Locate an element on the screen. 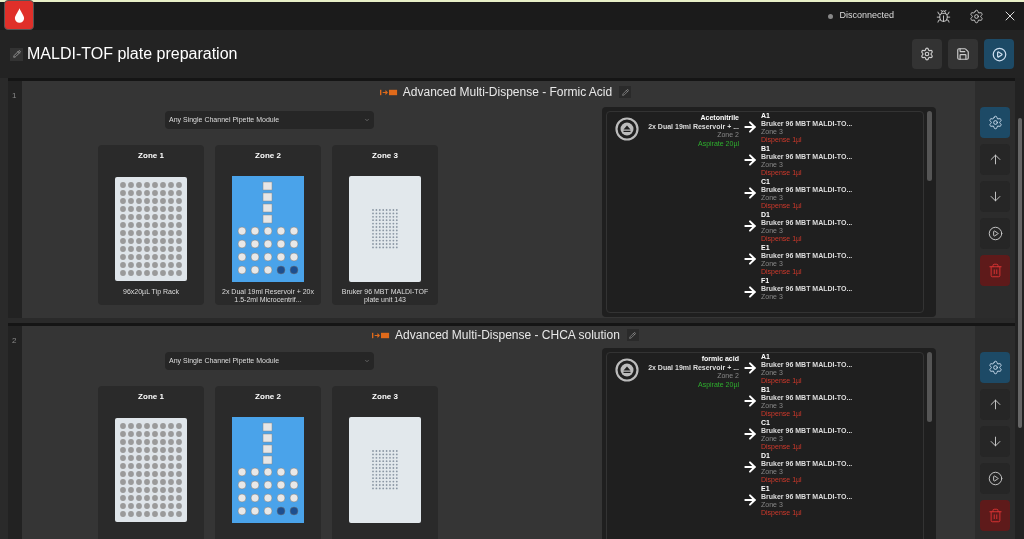 The height and width of the screenshot is (539, 1024). bug-icon is located at coordinates (943, 16).